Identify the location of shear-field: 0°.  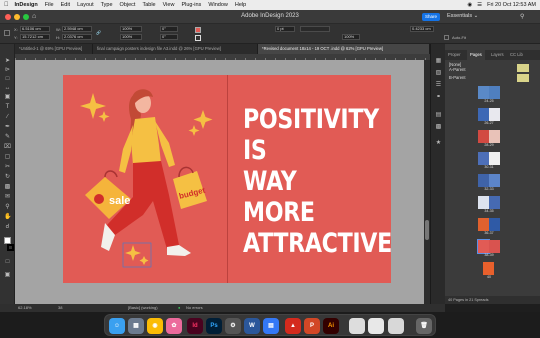
(169, 37).